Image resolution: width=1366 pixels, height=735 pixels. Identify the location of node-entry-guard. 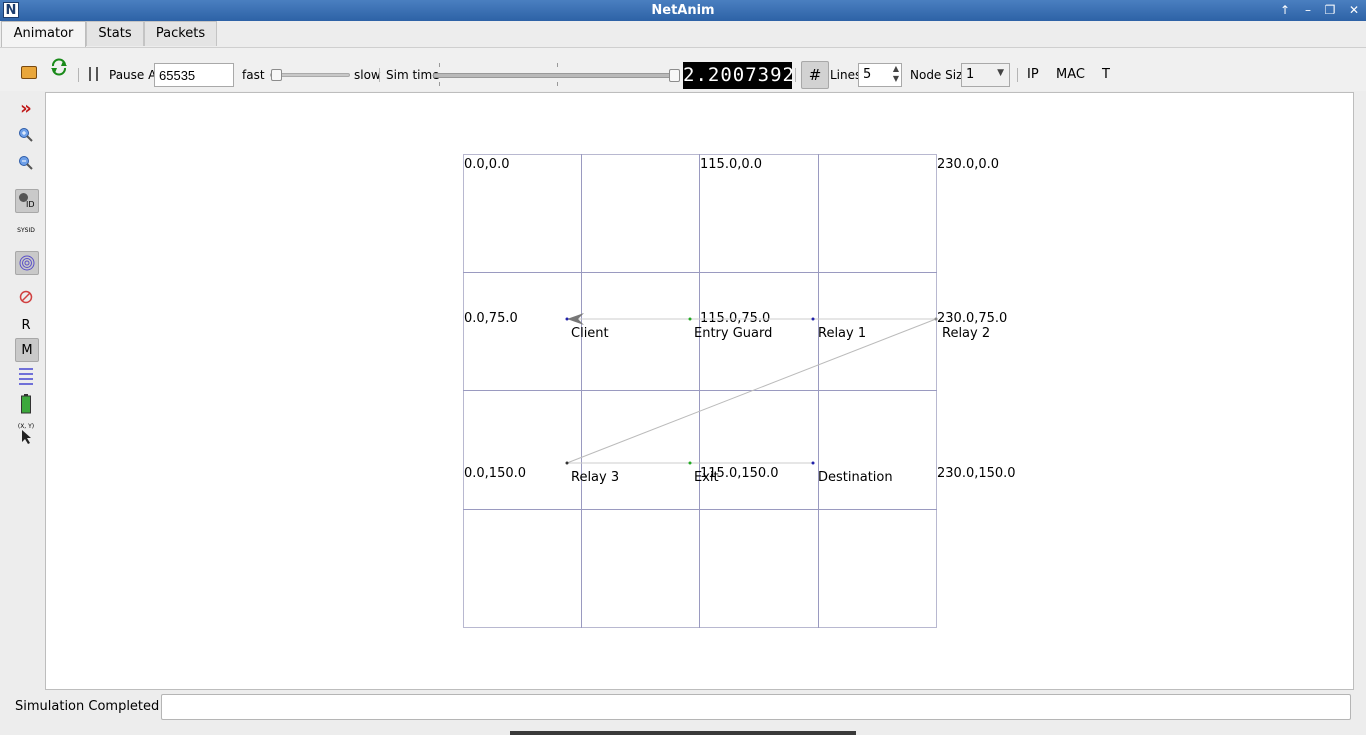
(690, 319).